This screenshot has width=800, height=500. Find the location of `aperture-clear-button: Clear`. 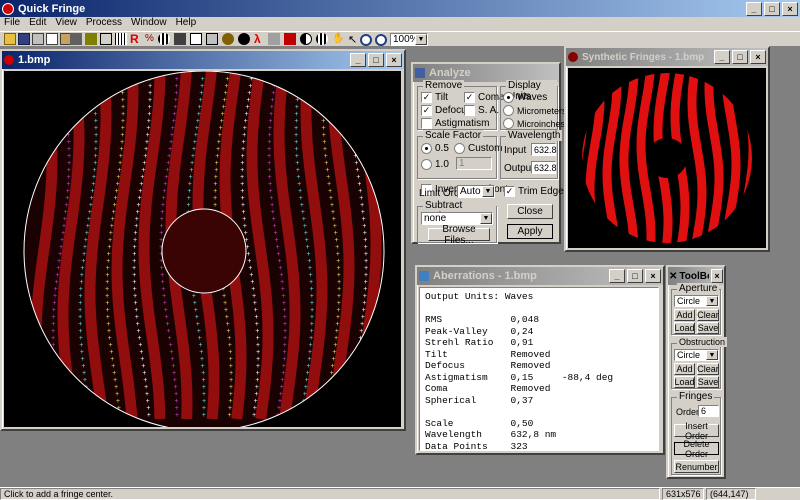

aperture-clear-button: Clear is located at coordinates (708, 315).